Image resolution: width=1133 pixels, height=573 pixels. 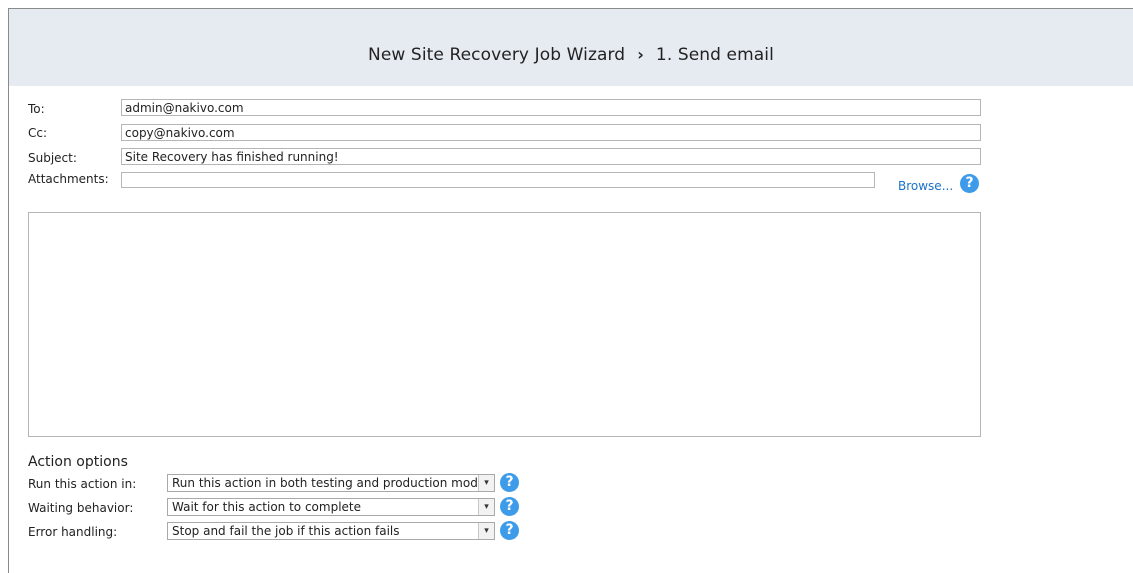 I want to click on cc-input, so click(x=551, y=132).